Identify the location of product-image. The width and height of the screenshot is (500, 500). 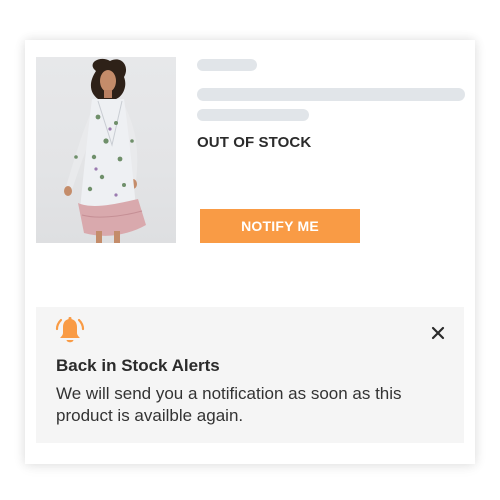
(106, 150).